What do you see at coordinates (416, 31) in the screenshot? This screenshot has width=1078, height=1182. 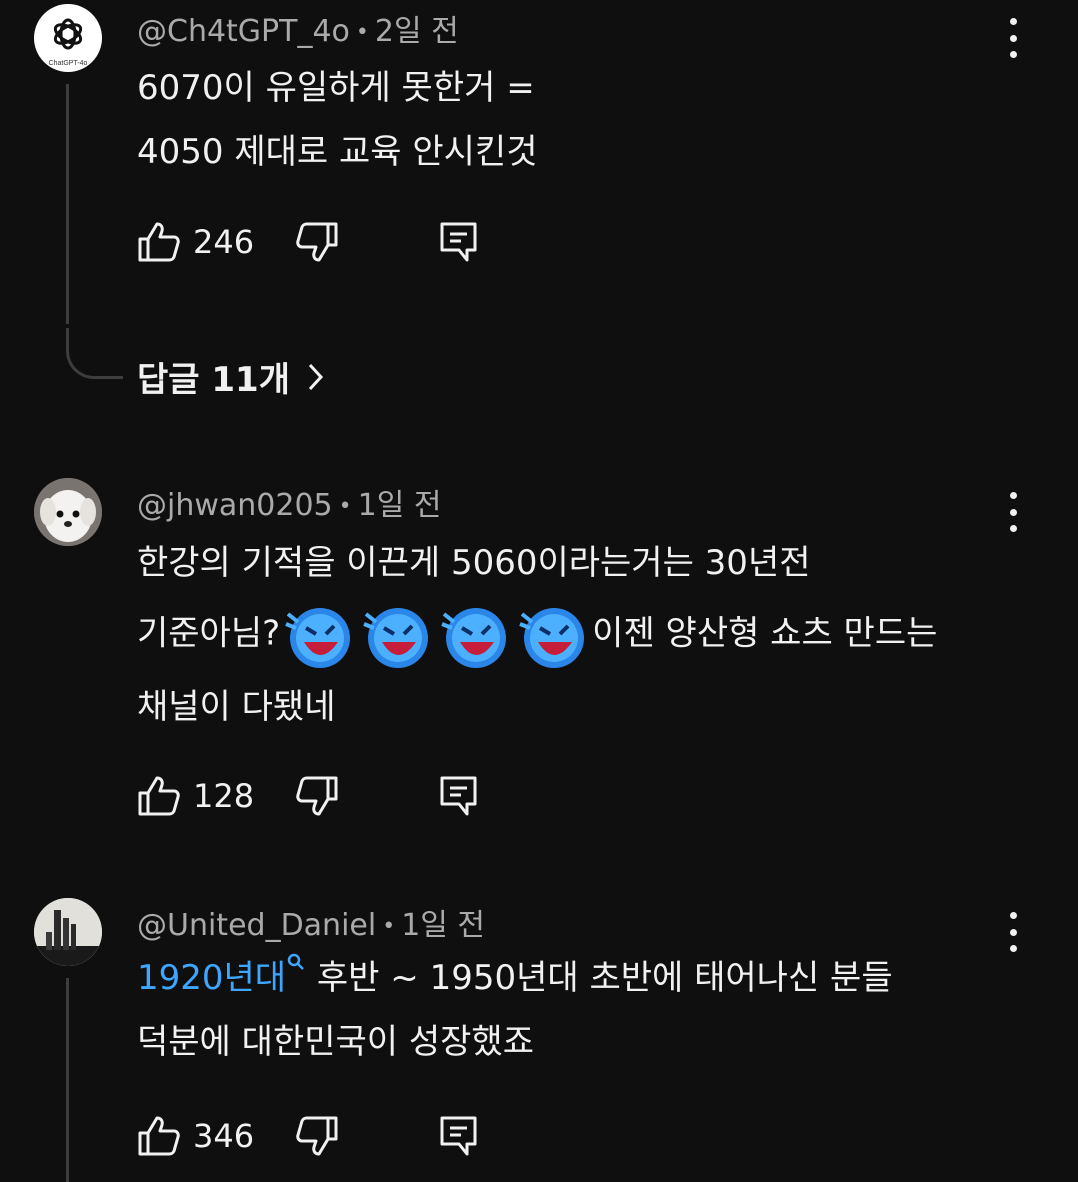 I see `timestamp: 2일 전` at bounding box center [416, 31].